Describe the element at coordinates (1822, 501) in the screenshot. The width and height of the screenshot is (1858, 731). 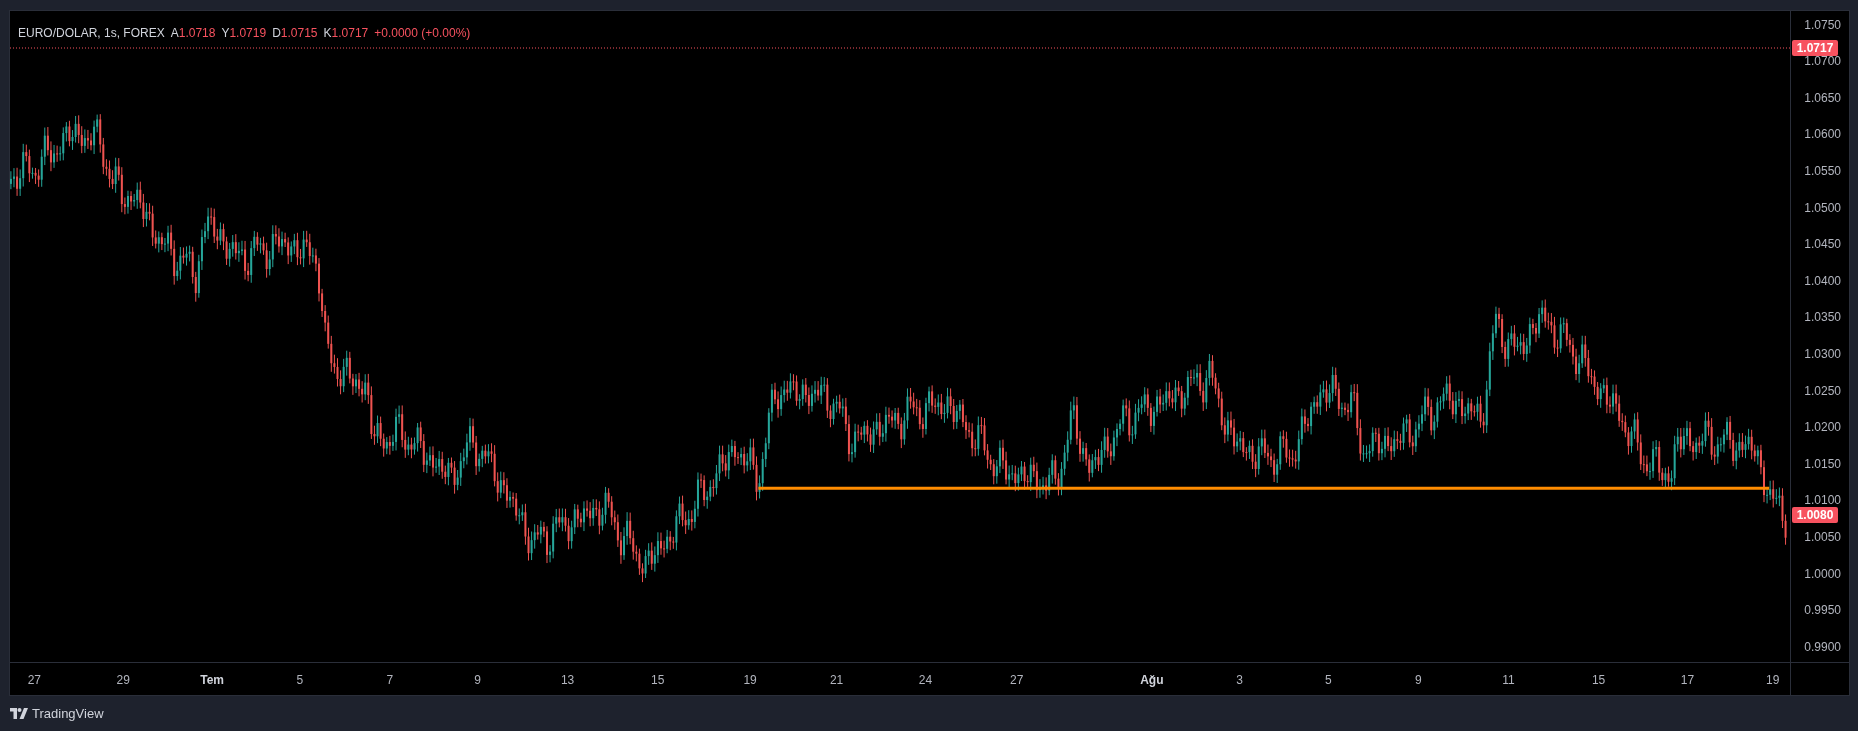
I see `price-tick-label: 1.0100` at that location.